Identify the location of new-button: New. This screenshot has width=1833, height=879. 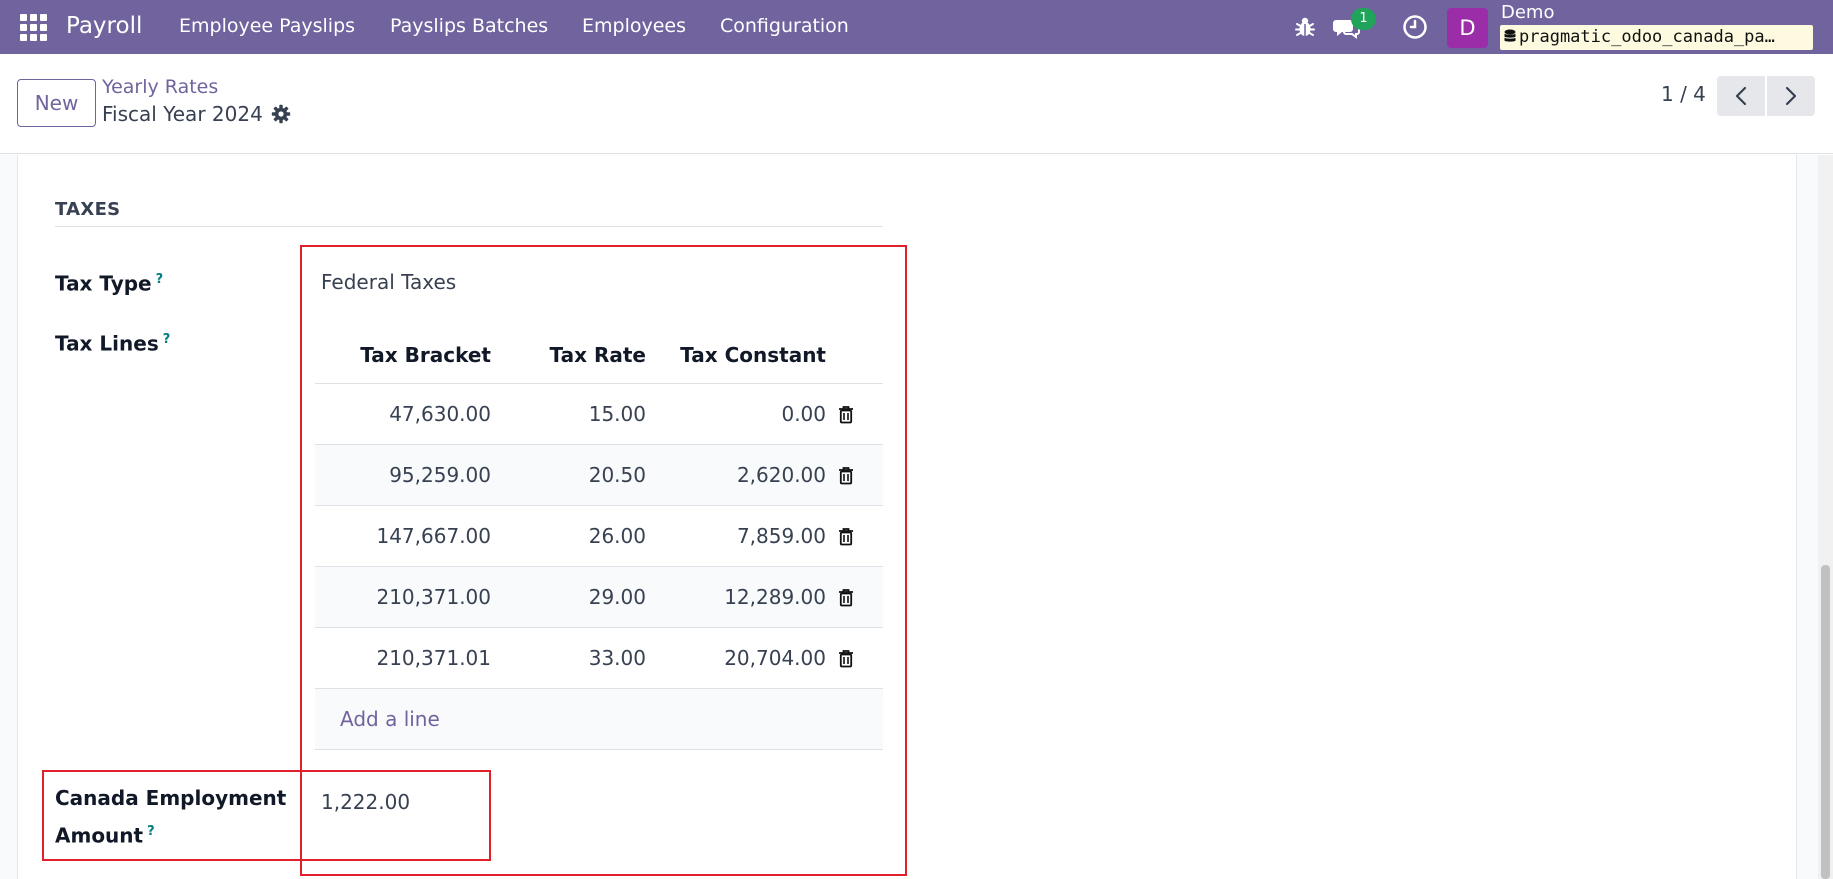
(56, 103).